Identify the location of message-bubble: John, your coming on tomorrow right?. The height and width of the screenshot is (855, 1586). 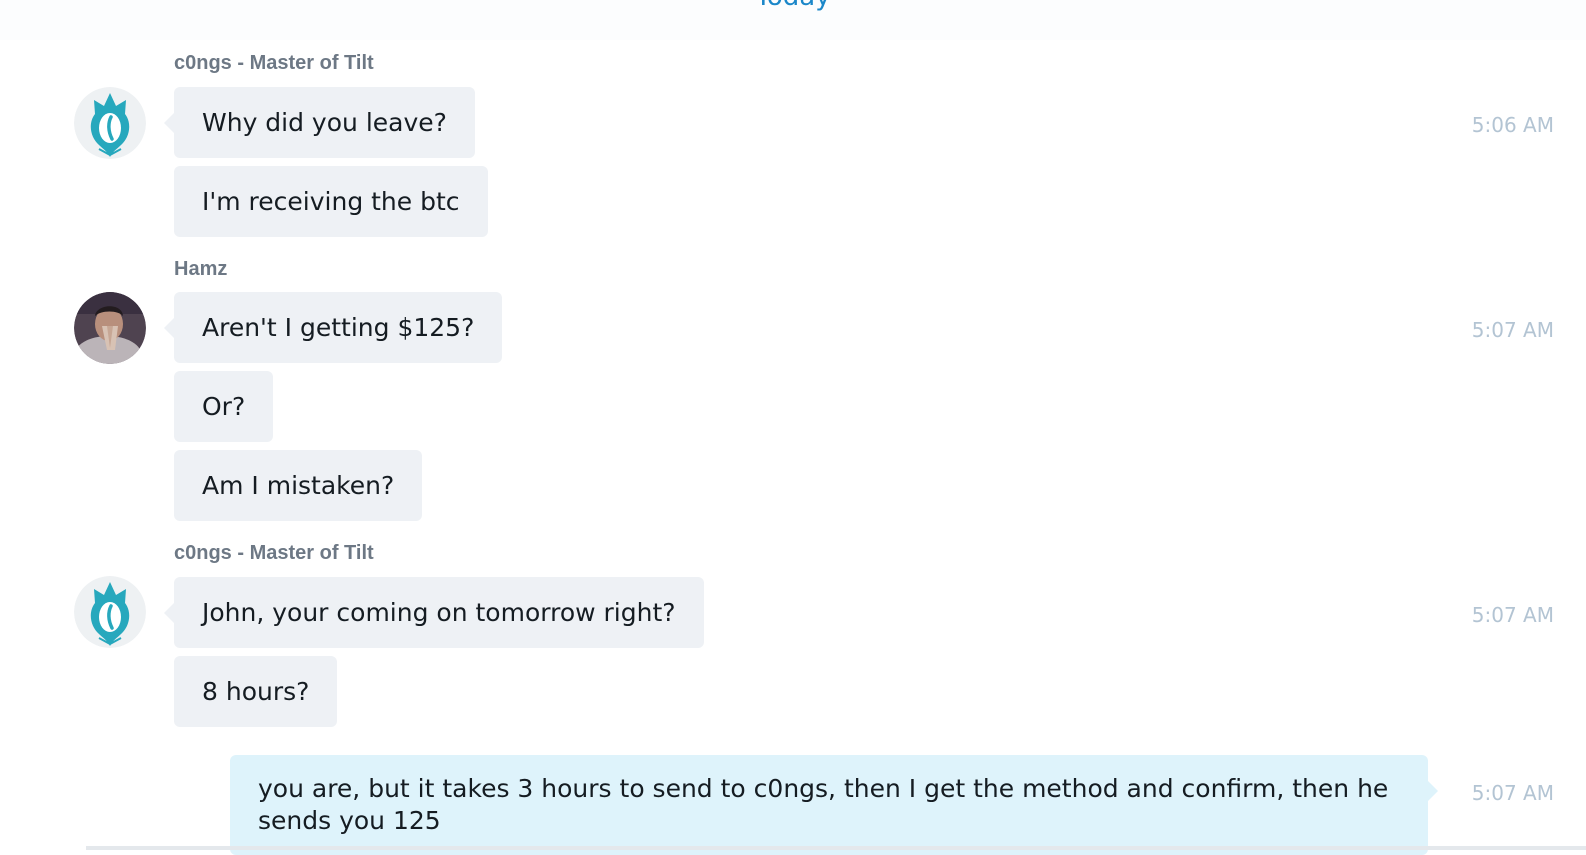
(434, 612).